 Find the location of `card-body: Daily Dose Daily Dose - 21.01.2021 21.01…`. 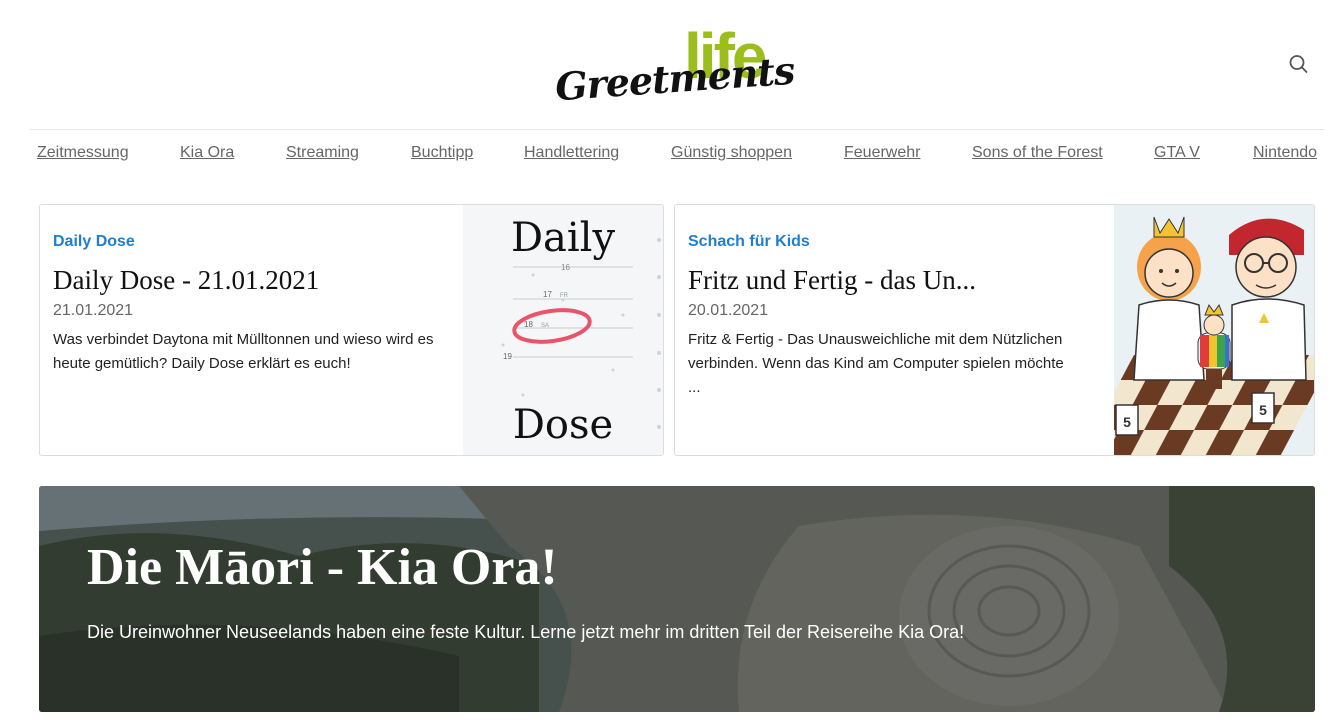

card-body: Daily Dose Daily Dose - 21.01.2021 21.01… is located at coordinates (245, 304).